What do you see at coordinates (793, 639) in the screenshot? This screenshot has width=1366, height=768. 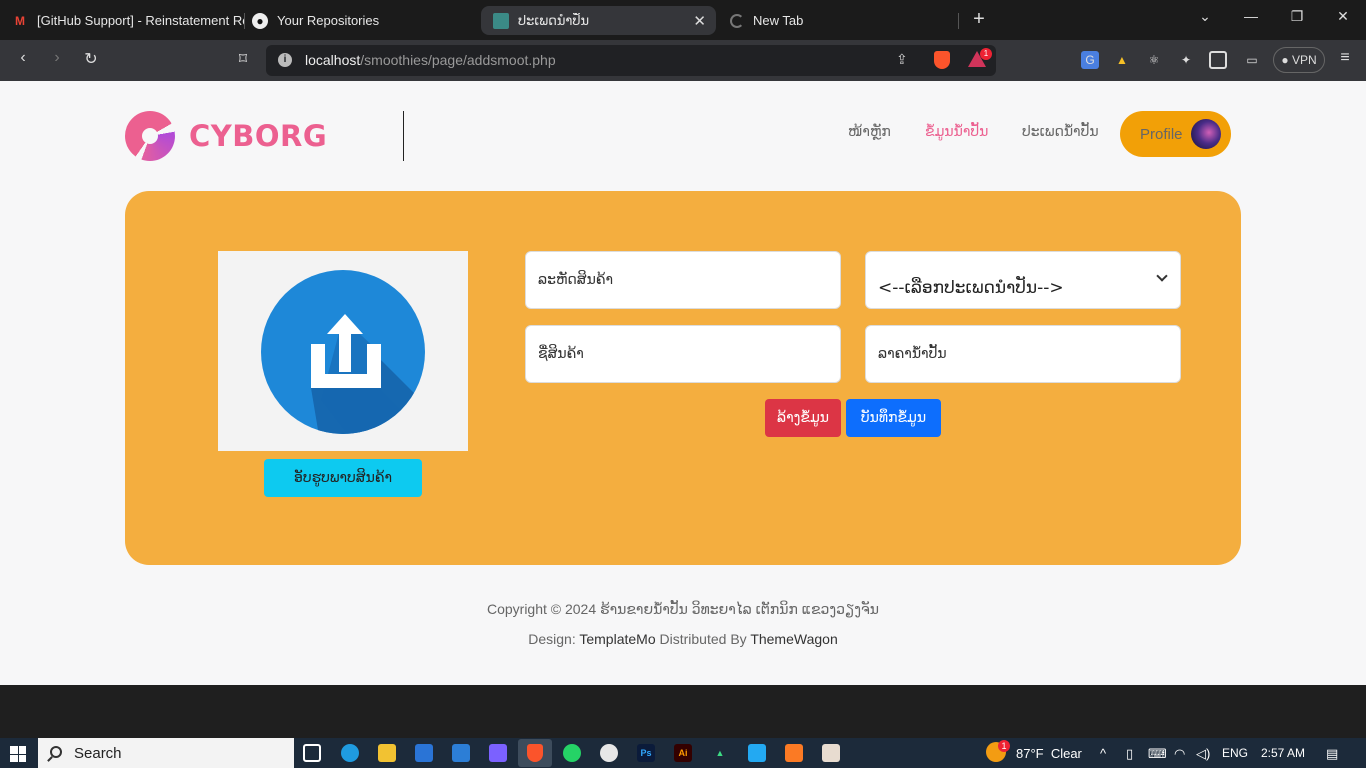 I see `themewagon-link: ThemeWagon` at bounding box center [793, 639].